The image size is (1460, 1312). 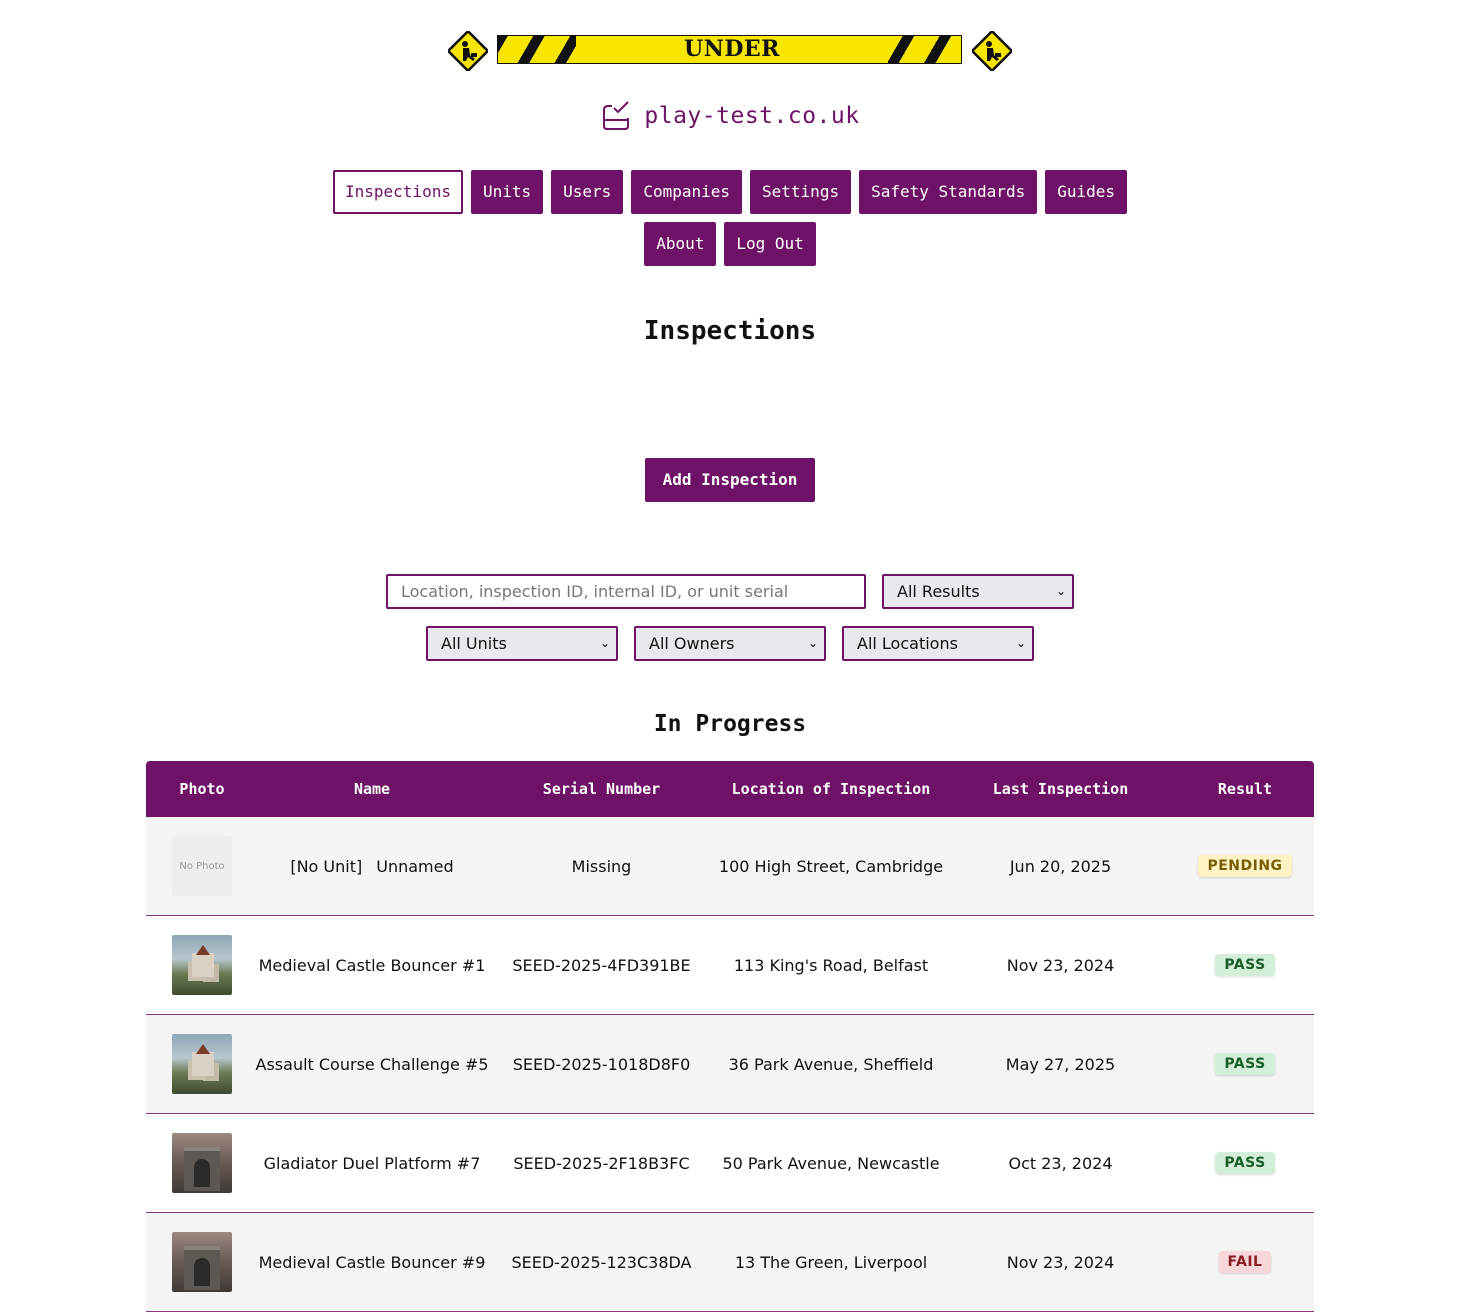 What do you see at coordinates (1060, 1163) in the screenshot?
I see `last-inspection-date: Oct 23, 2024` at bounding box center [1060, 1163].